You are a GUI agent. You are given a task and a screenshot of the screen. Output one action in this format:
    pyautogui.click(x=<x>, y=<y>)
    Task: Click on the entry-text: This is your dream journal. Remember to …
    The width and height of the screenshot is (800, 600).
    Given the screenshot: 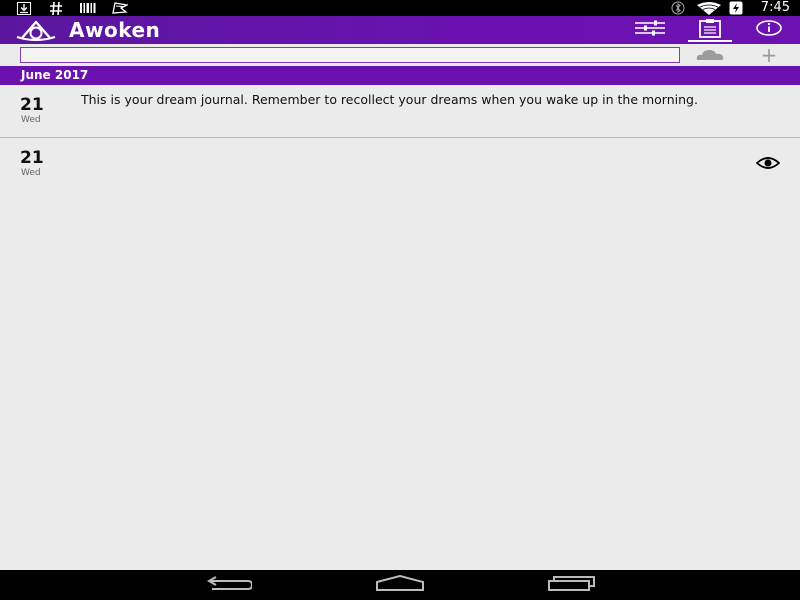 What is the action you would take?
    pyautogui.click(x=389, y=99)
    